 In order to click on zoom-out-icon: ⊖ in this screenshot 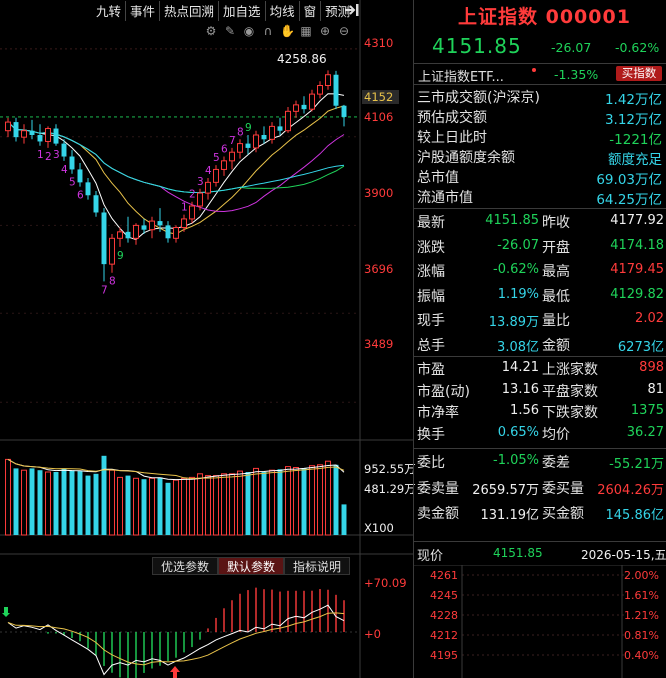, I will do `click(344, 31)`.